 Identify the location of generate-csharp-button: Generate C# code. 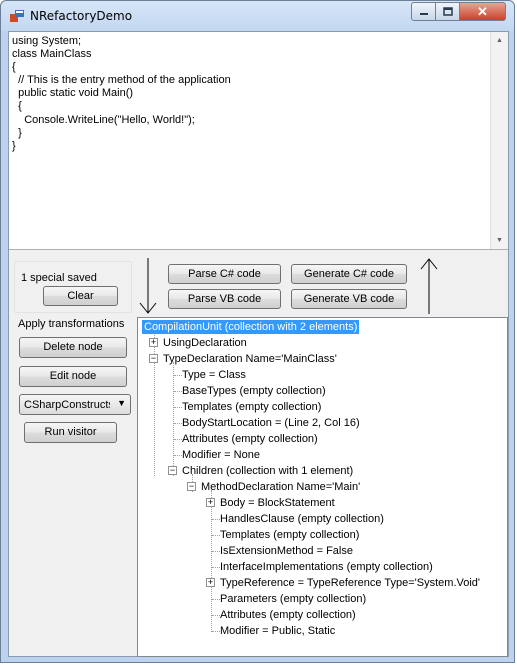
(349, 274).